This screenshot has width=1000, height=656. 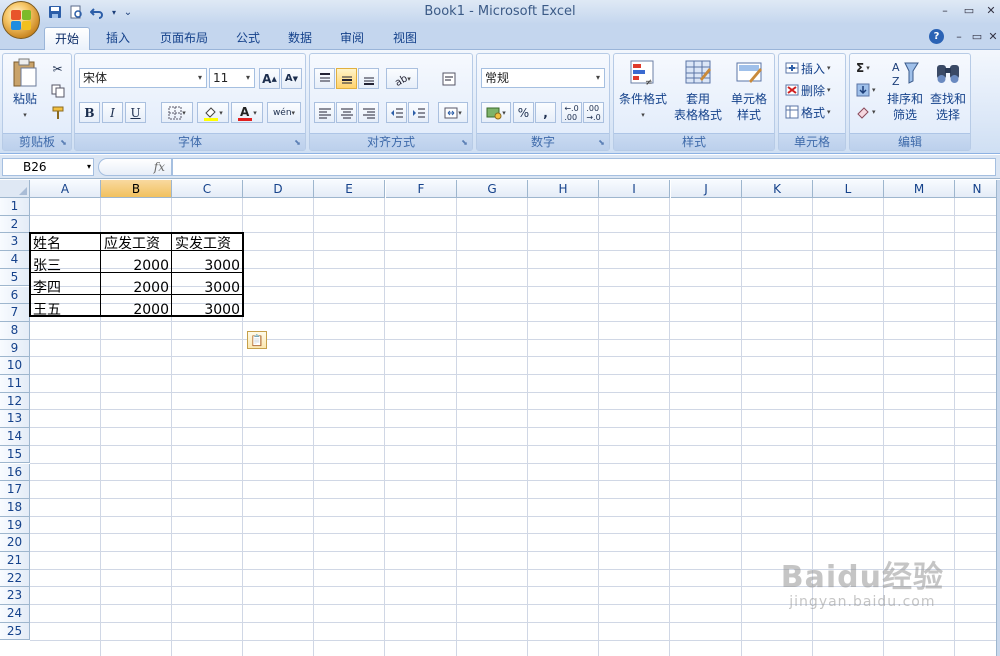 What do you see at coordinates (15, 437) in the screenshot?
I see `row-header-14: 14` at bounding box center [15, 437].